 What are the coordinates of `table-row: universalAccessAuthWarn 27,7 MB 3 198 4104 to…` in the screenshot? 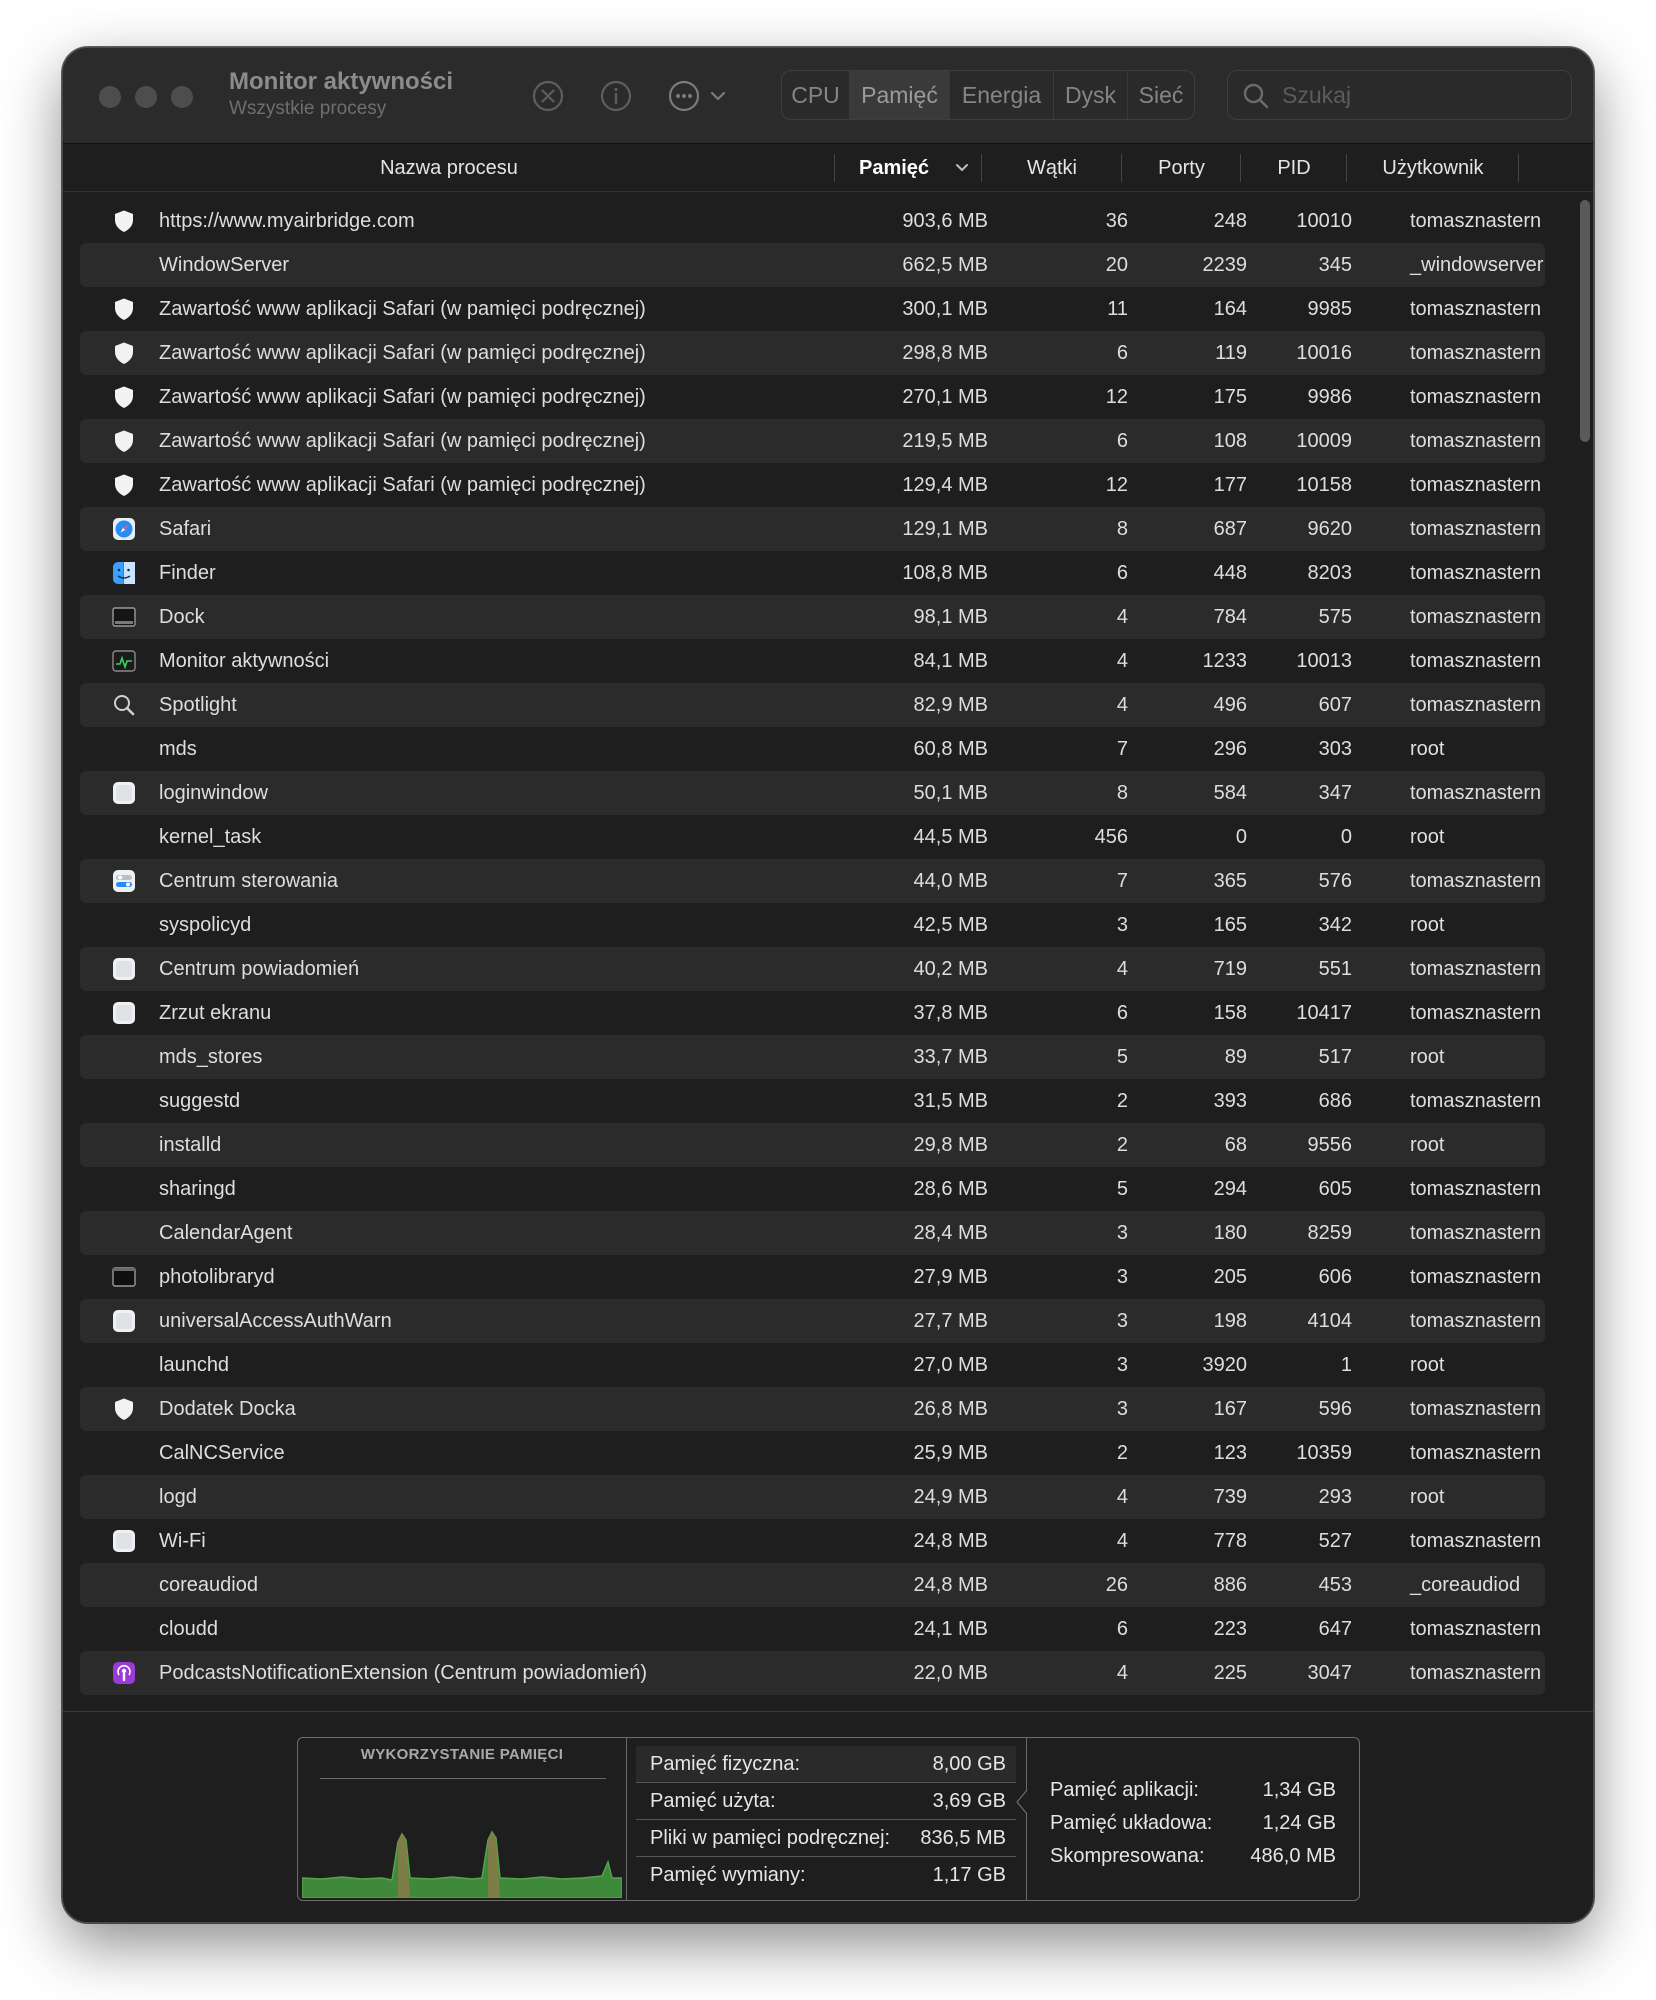 It's located at (812, 1321).